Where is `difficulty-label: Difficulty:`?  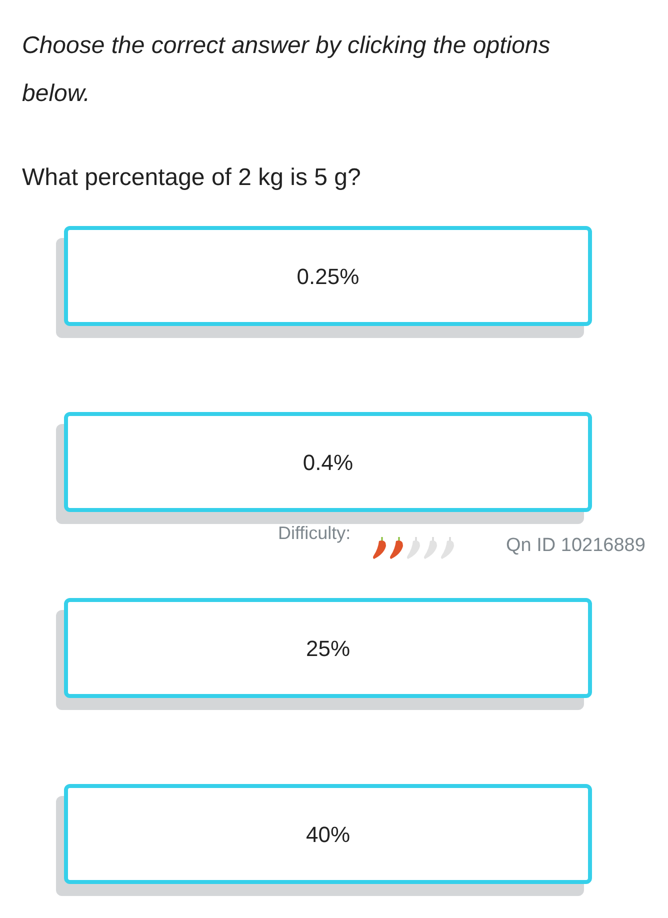
difficulty-label: Difficulty: is located at coordinates (314, 533).